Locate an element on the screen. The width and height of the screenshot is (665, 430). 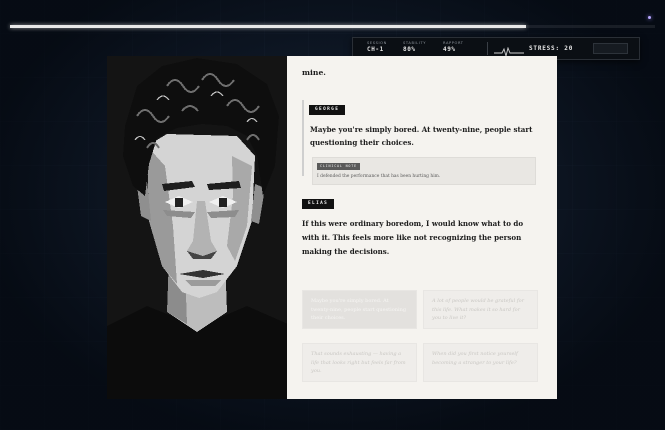
stability-stat: STABILITY 80% is located at coordinates (414, 47).